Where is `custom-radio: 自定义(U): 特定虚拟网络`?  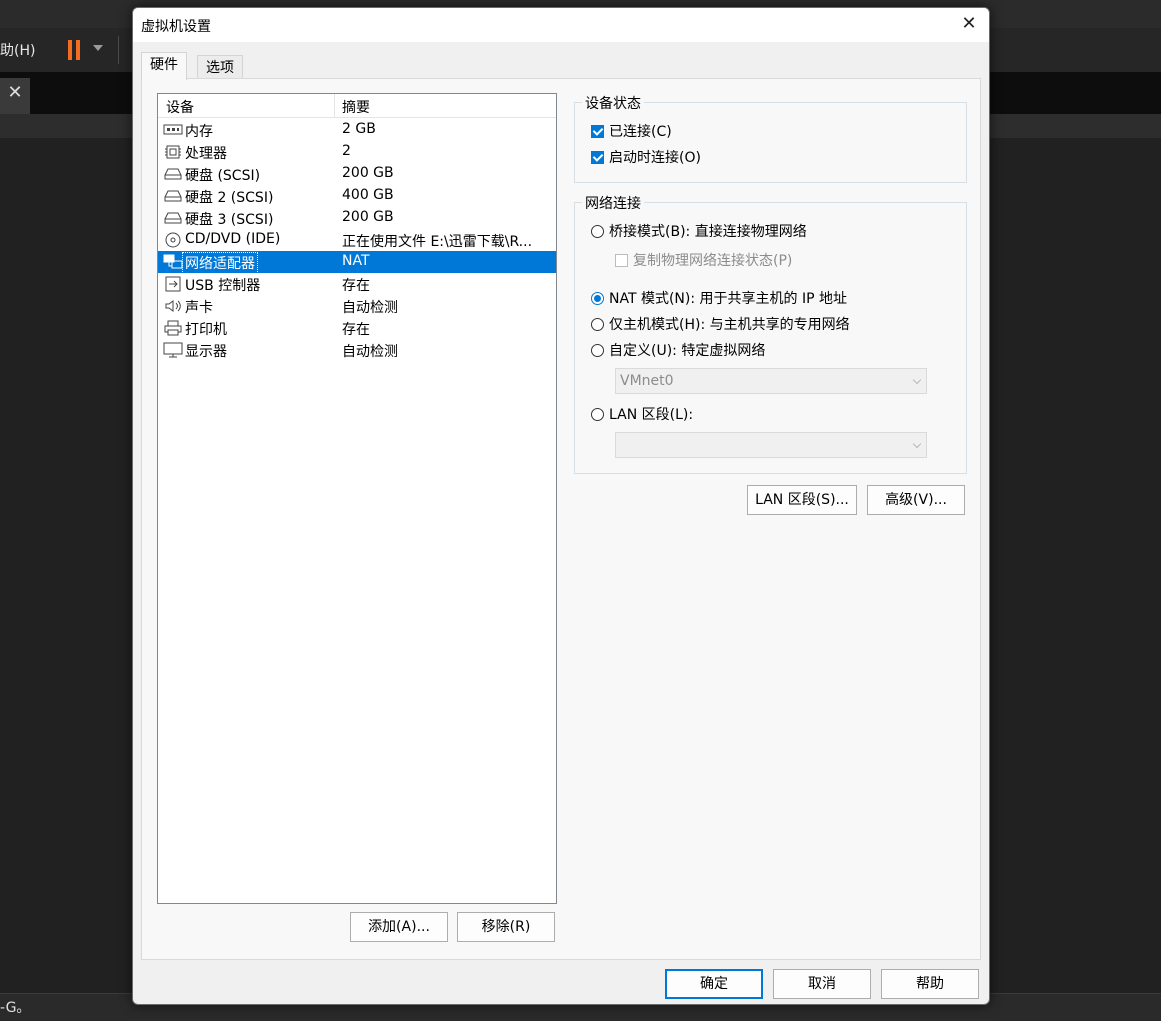 custom-radio: 自定义(U): 特定虚拟网络 is located at coordinates (678, 350).